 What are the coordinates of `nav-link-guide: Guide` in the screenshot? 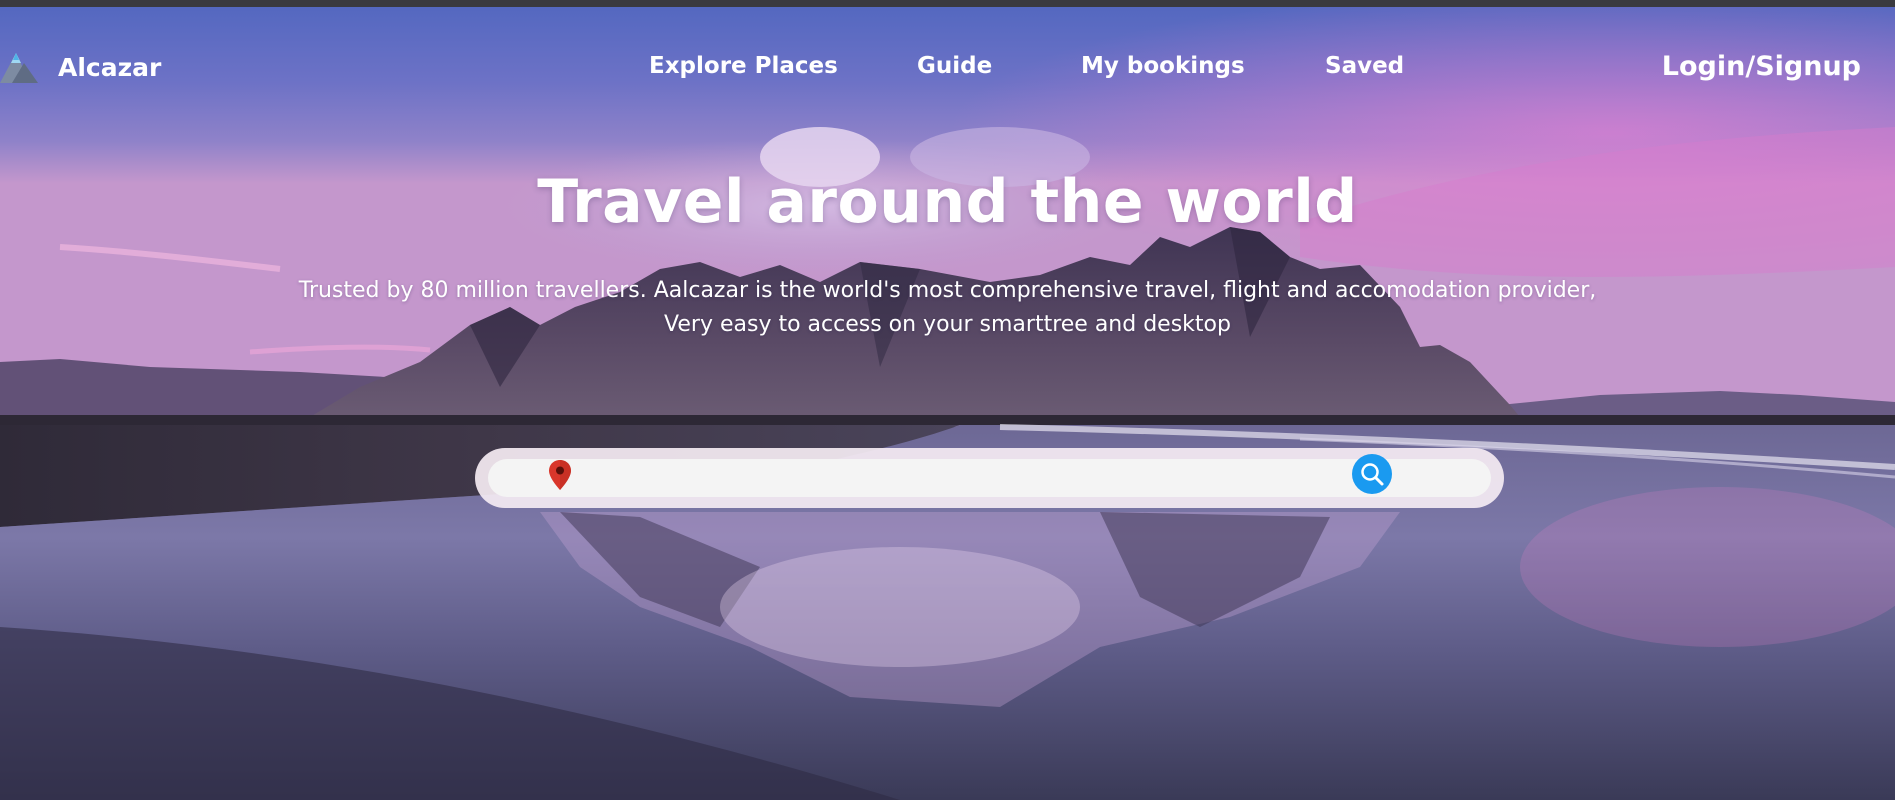 It's located at (954, 66).